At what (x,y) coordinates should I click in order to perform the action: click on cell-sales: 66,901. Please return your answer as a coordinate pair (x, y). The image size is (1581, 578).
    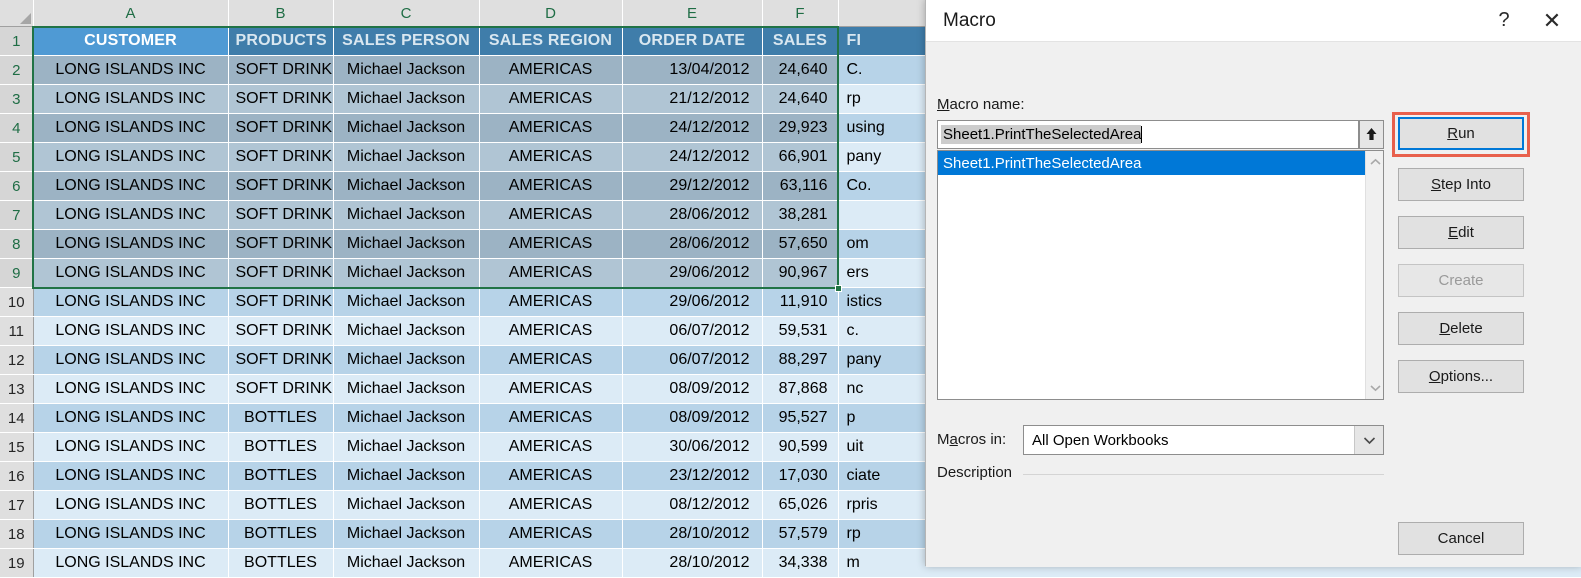
    Looking at the image, I should click on (800, 157).